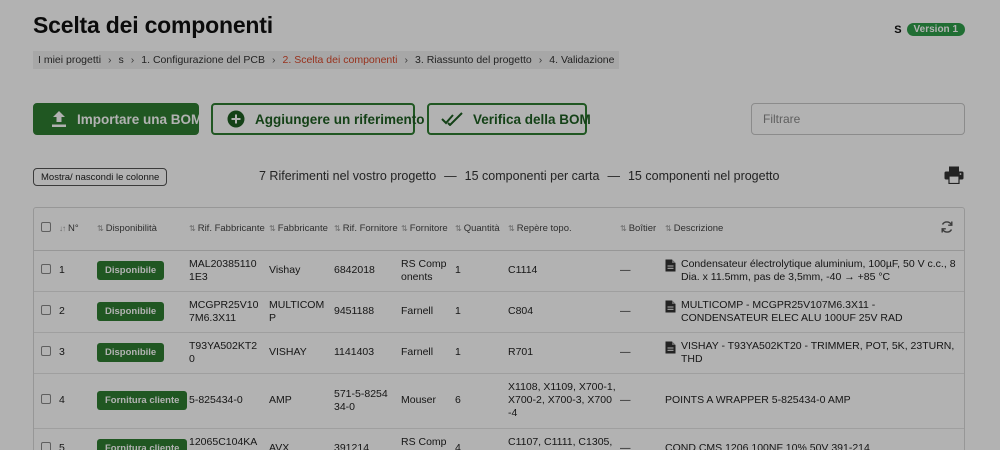 The width and height of the screenshot is (1000, 450). Describe the element at coordinates (348, 176) in the screenshot. I see `references-count: 7 Riferimenti nel vostro progetto` at that location.